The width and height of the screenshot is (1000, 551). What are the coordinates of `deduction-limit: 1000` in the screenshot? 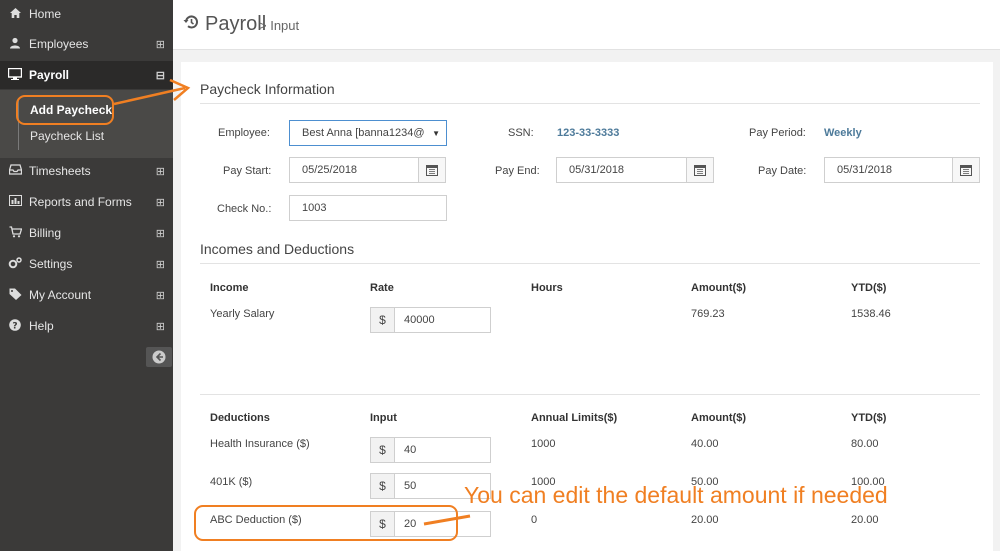 It's located at (543, 444).